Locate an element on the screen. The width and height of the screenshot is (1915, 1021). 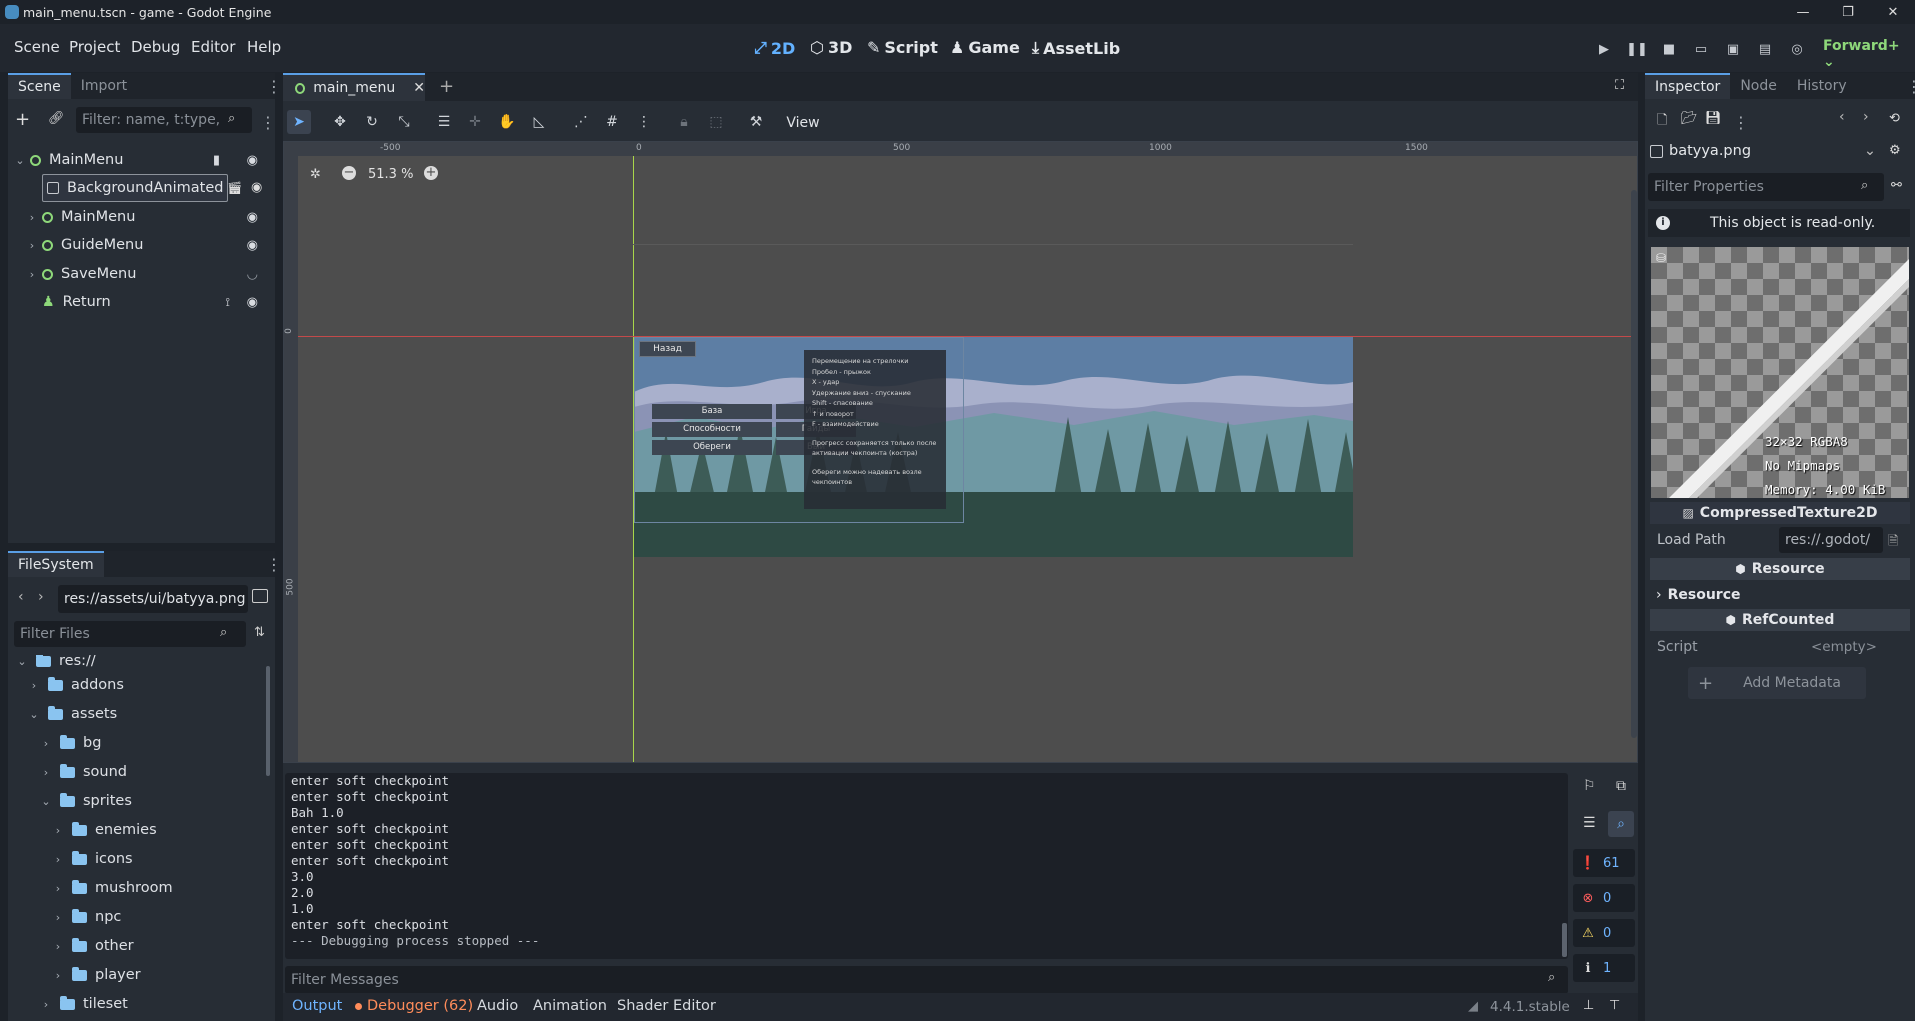
section-refcounted: ⬢ RefCounted is located at coordinates (1780, 620).